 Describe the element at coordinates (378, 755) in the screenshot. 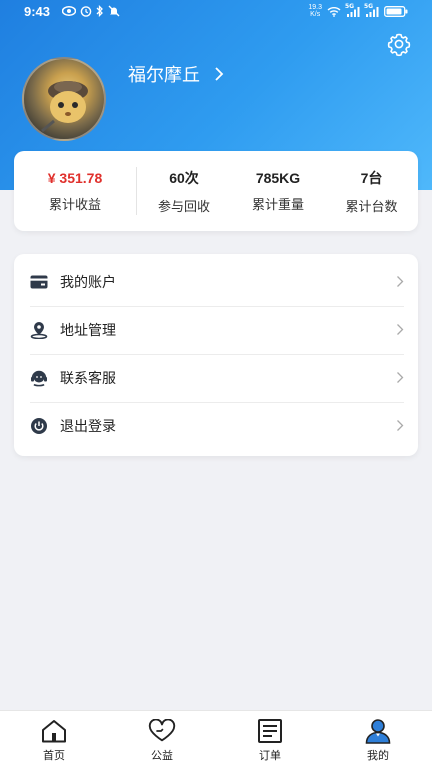

I see `tab-label: 我的` at that location.